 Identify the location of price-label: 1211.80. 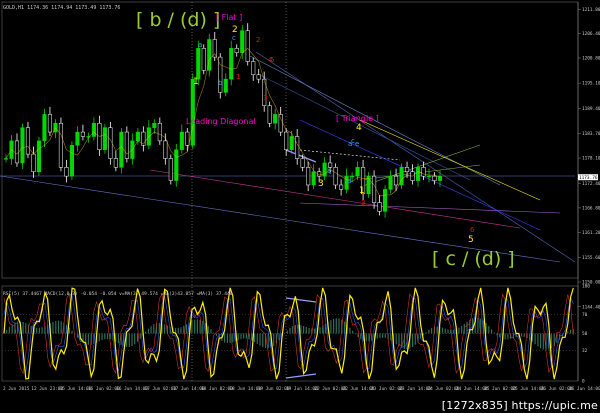
(591, 10).